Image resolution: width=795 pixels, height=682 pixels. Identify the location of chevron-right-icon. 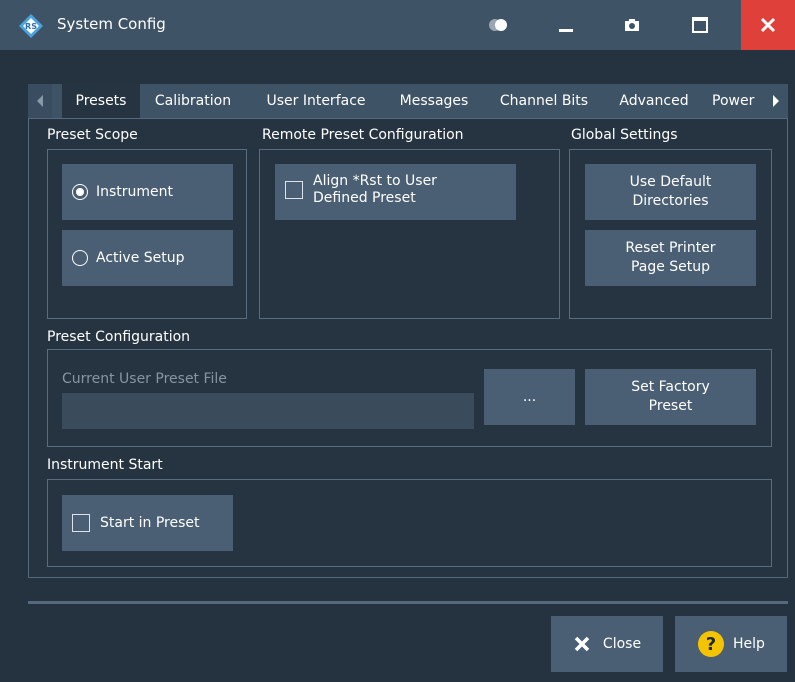
(776, 101).